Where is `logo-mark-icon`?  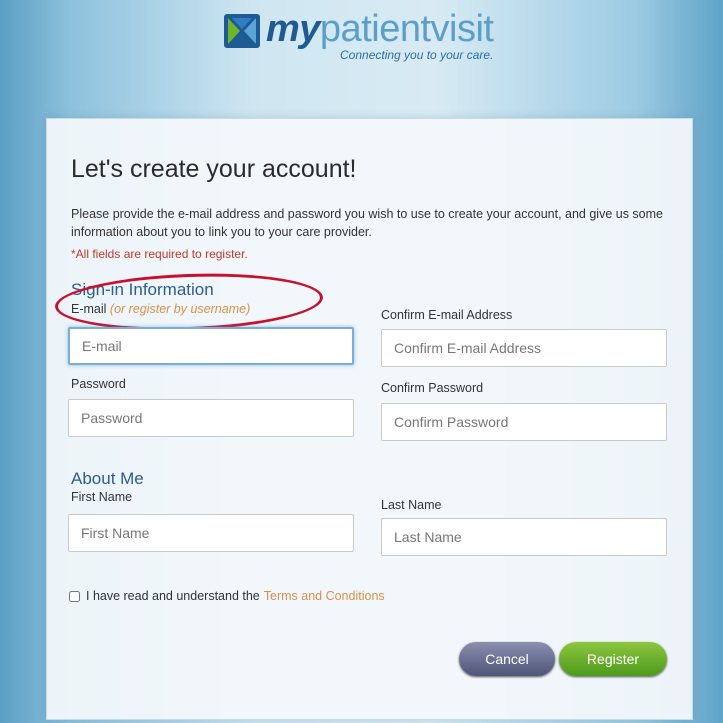 logo-mark-icon is located at coordinates (242, 31).